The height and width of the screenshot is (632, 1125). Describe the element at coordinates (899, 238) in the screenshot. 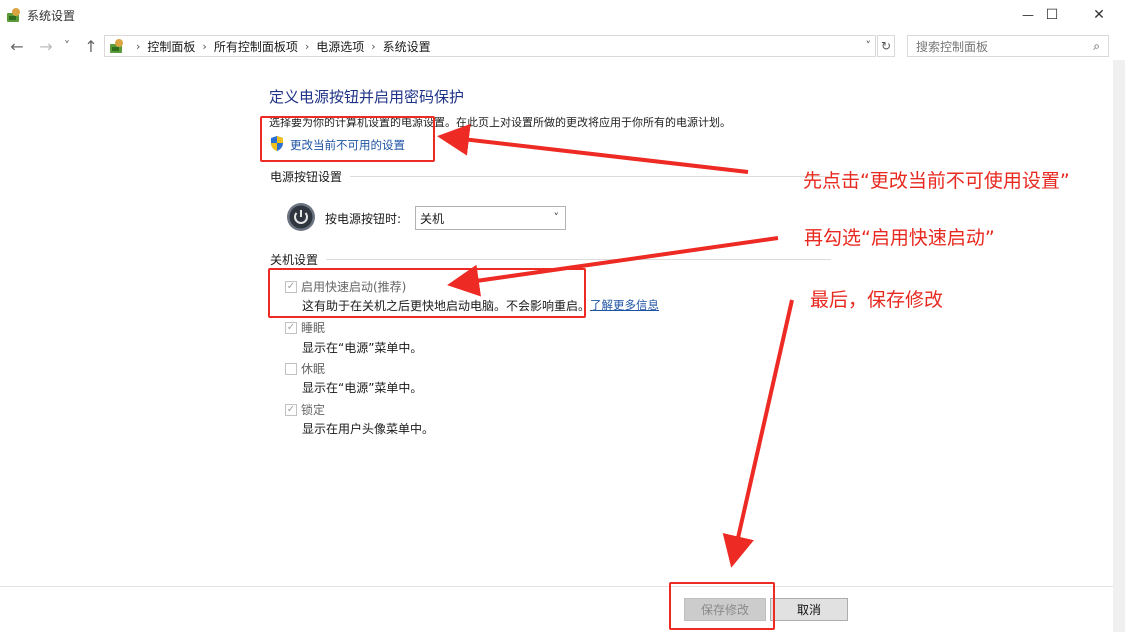

I see `annotation-step-2: 再勾选“启用快速启动”` at that location.